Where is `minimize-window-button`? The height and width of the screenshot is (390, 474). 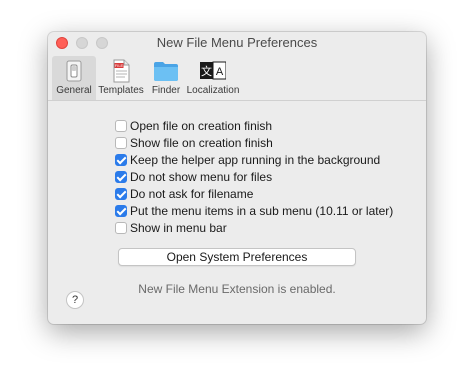
minimize-window-button is located at coordinates (82, 43).